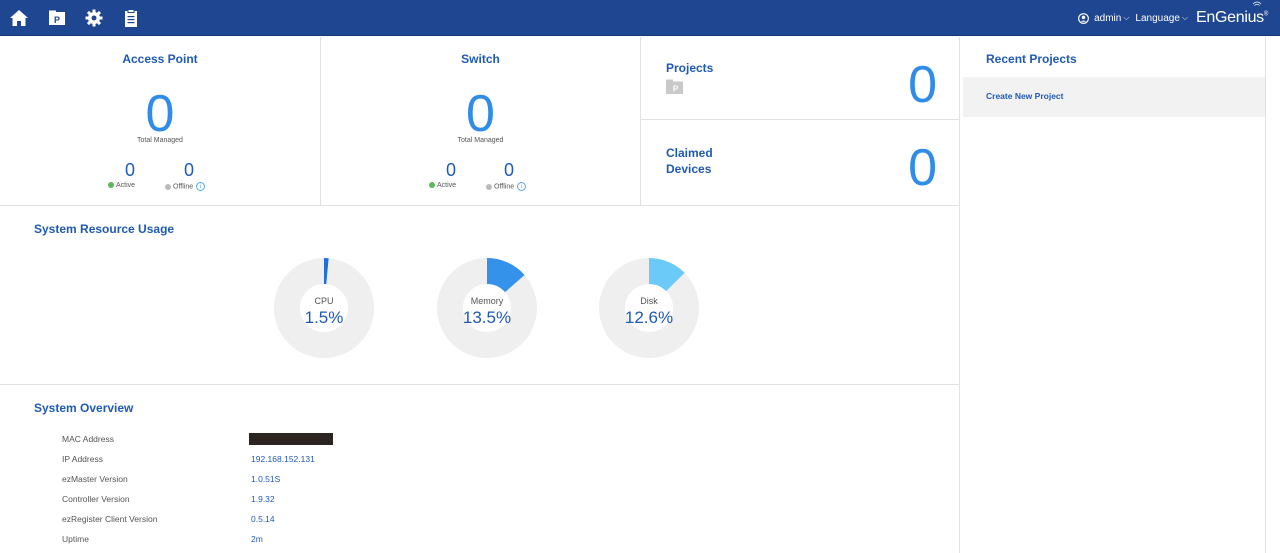  Describe the element at coordinates (88, 439) in the screenshot. I see `mac-address-label: MAC Address` at that location.